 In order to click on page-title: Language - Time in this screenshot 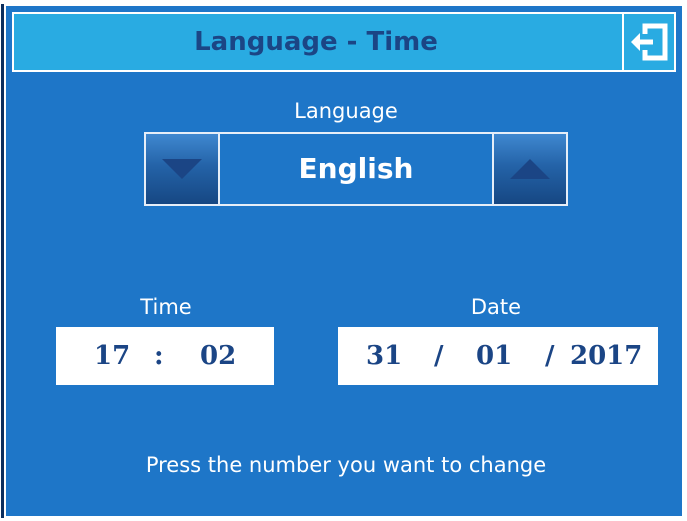, I will do `click(316, 42)`.